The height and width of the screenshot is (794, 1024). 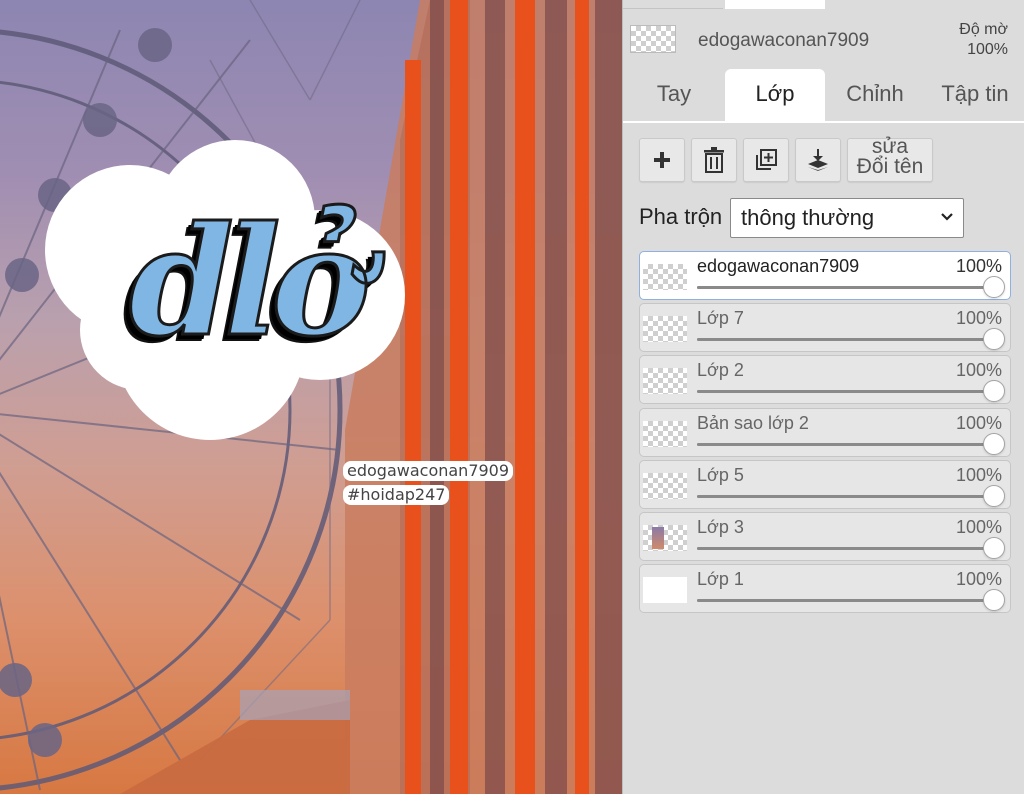 What do you see at coordinates (823, 122) in the screenshot?
I see `tabs-divider` at bounding box center [823, 122].